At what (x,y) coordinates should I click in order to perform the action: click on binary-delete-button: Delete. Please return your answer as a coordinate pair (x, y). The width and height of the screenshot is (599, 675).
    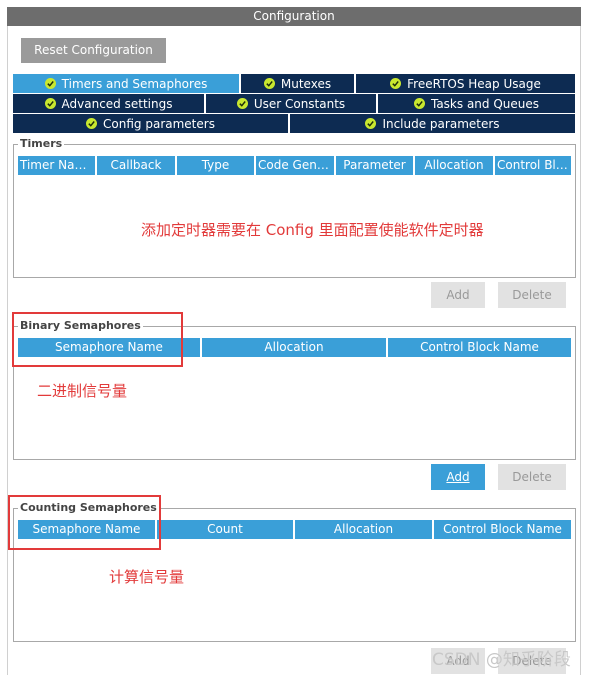
    Looking at the image, I should click on (532, 477).